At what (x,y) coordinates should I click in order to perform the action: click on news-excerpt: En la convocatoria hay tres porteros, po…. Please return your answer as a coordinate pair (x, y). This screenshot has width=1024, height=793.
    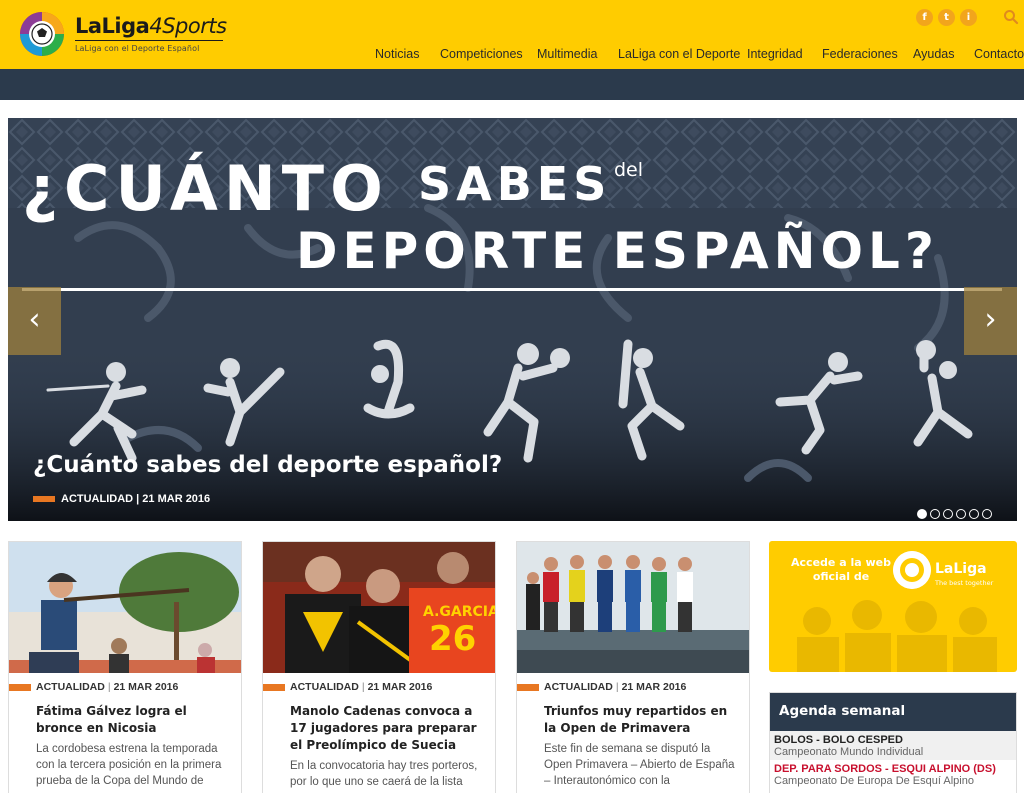
    Looking at the image, I should click on (384, 774).